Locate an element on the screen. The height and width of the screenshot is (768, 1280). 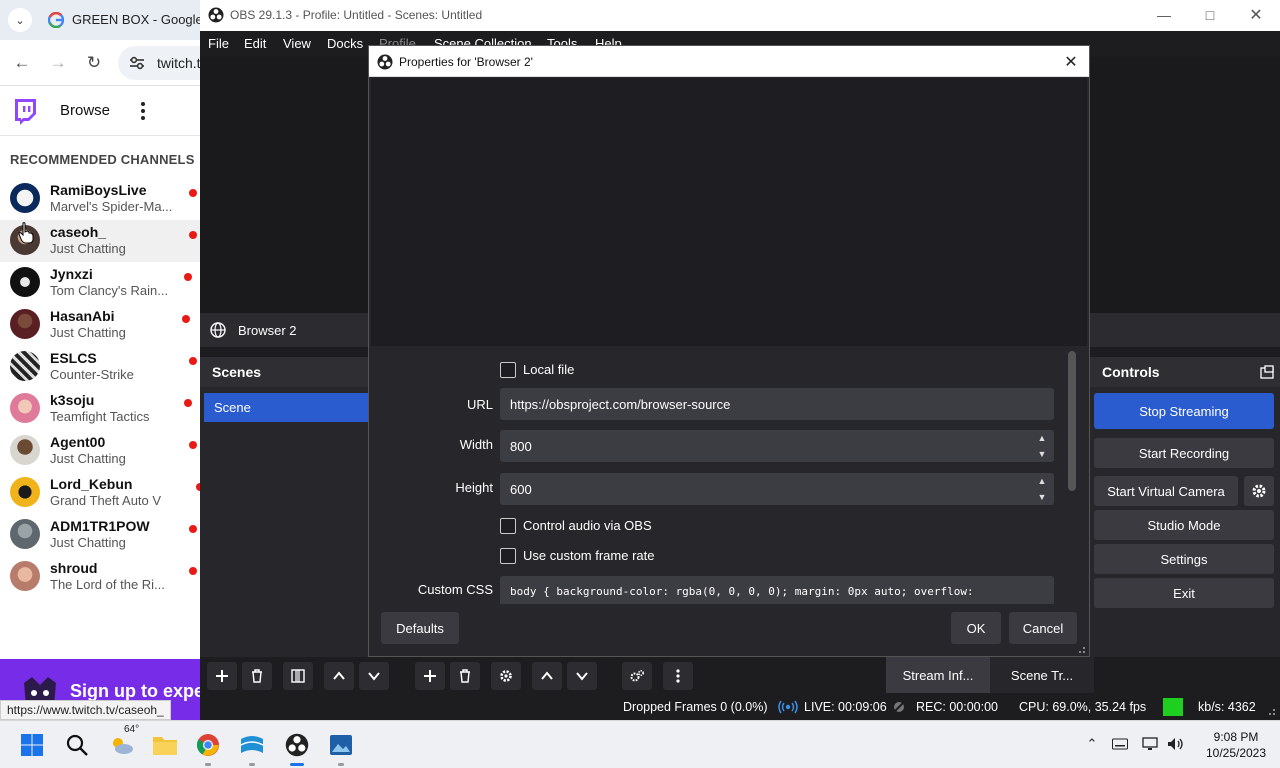
stream-health-indicator is located at coordinates (1173, 707).